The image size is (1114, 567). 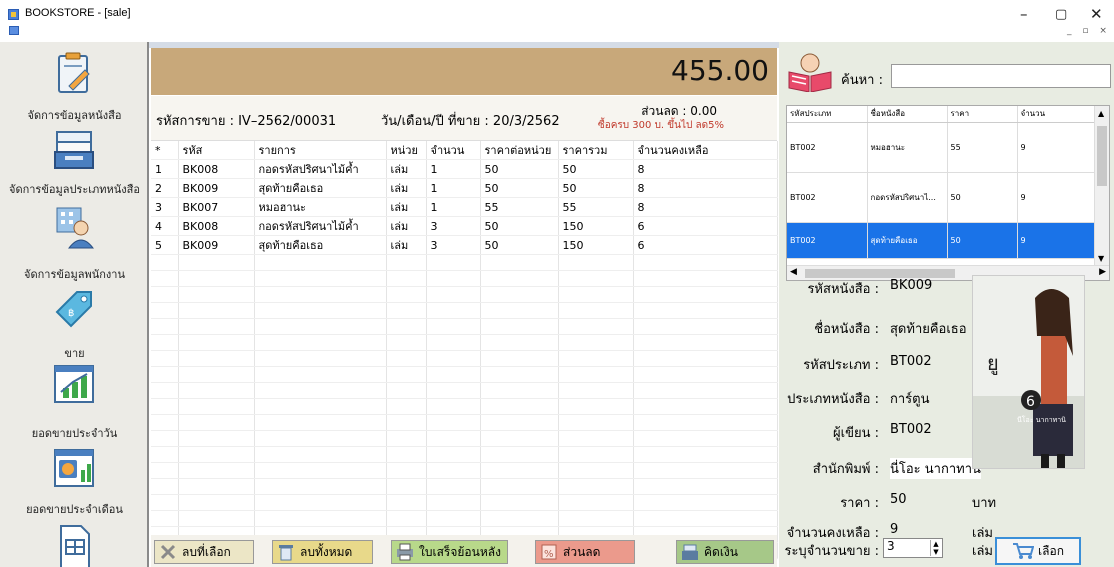 I want to click on table-row: 5 BK009 สุดท้ายคือเธอ เล่ม 3 50 150 6, so click(x=464, y=245).